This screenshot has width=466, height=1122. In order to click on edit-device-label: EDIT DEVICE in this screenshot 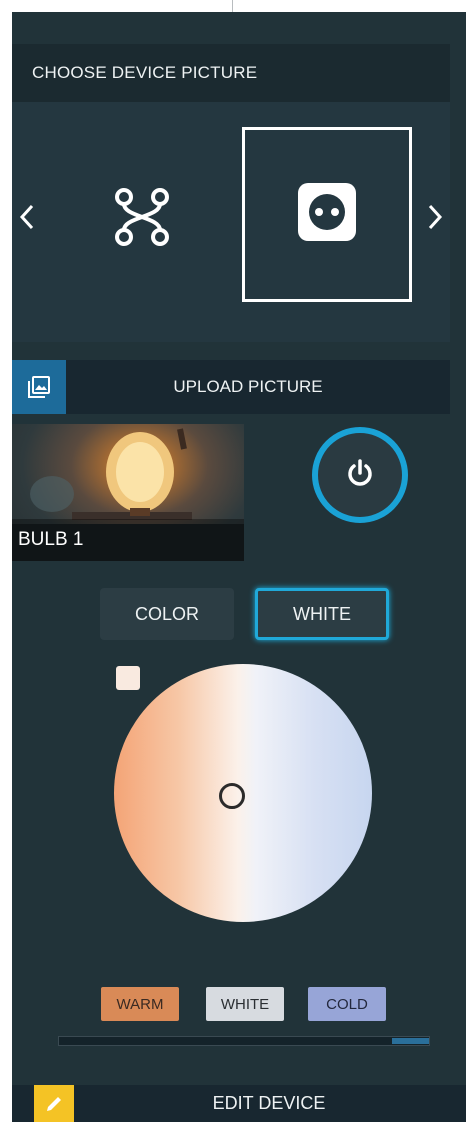, I will do `click(269, 1103)`.